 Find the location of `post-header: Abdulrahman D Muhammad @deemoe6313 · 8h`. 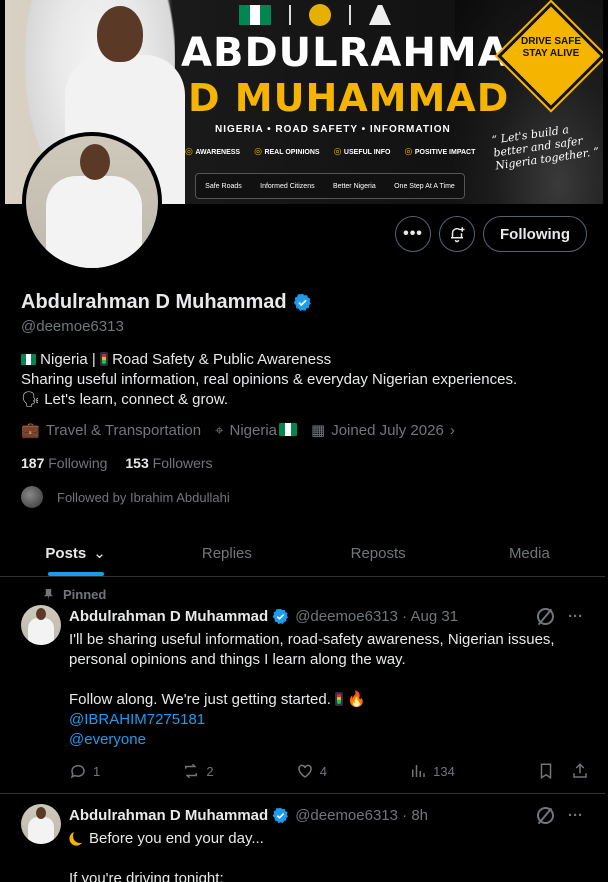

post-header: Abdulrahman D Muhammad @deemoe6313 · 8h is located at coordinates (248, 815).